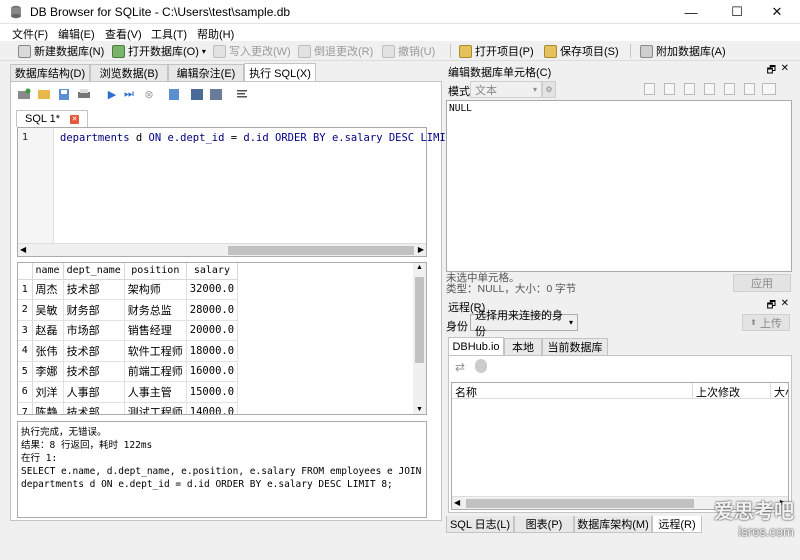 The height and width of the screenshot is (560, 800). I want to click on cell-print-preview-icon, so click(769, 89).